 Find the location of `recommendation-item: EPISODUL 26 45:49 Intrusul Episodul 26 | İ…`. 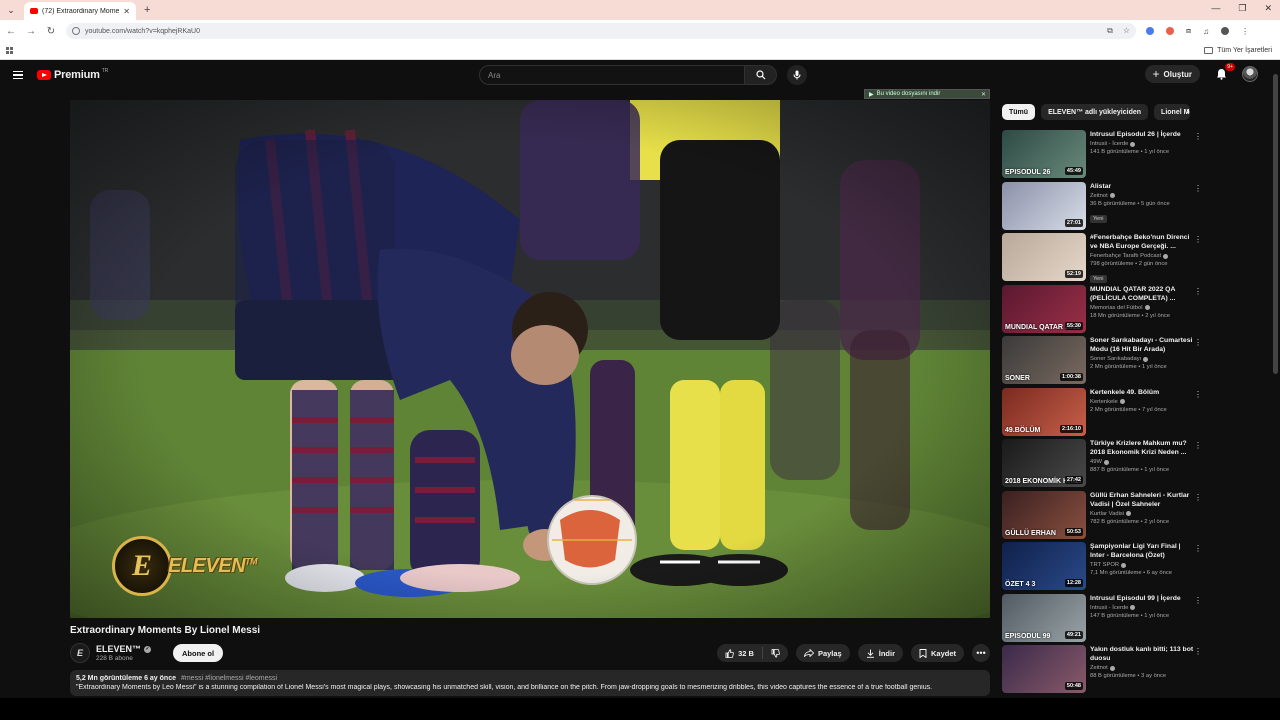

recommendation-item: EPISODUL 26 45:49 Intrusul Episodul 26 | İ… is located at coordinates (1105, 156).